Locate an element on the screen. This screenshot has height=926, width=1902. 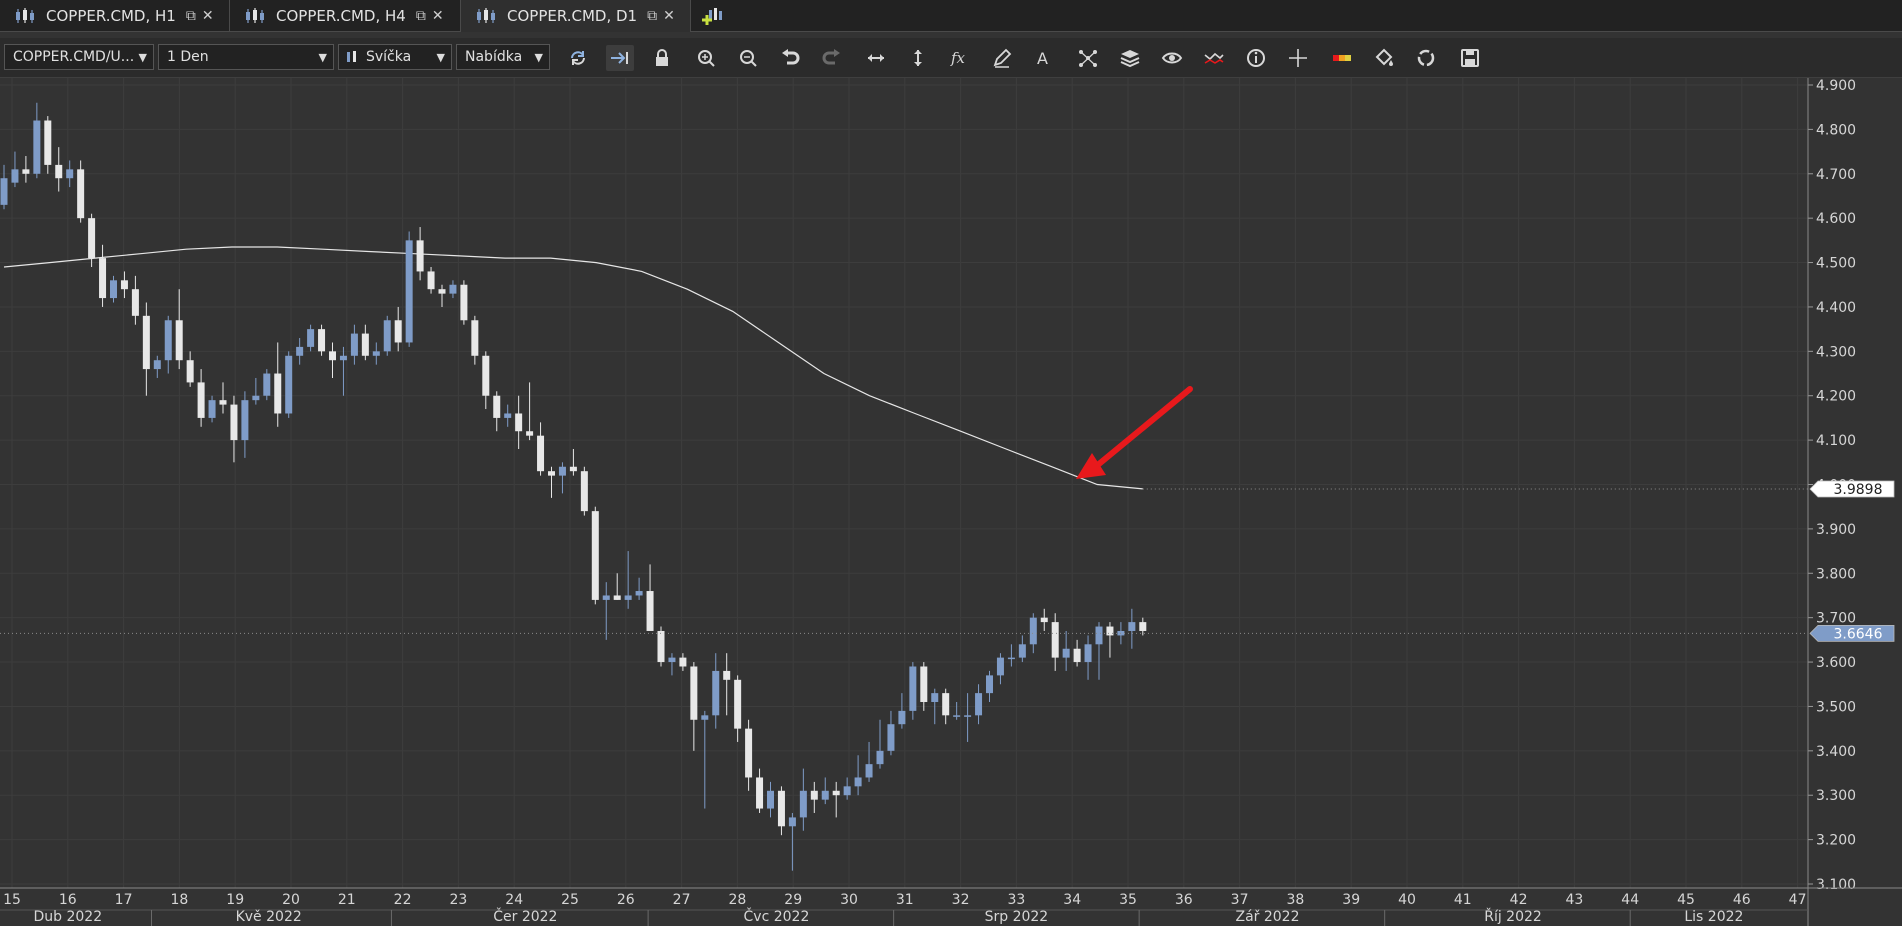
redo-button is located at coordinates (832, 58).